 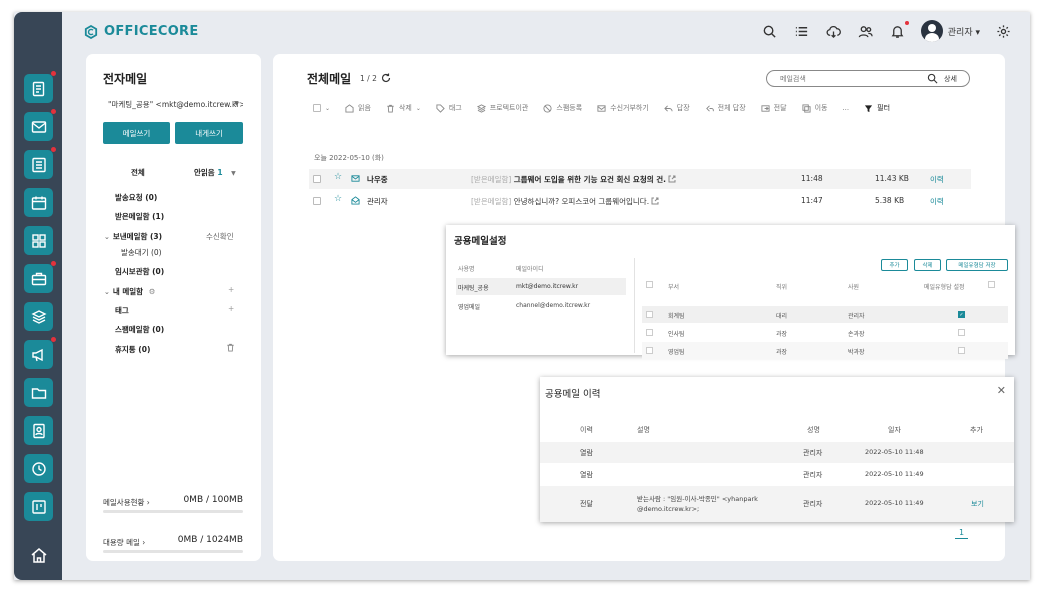 What do you see at coordinates (927, 265) in the screenshot?
I see `delete-button: 삭제` at bounding box center [927, 265].